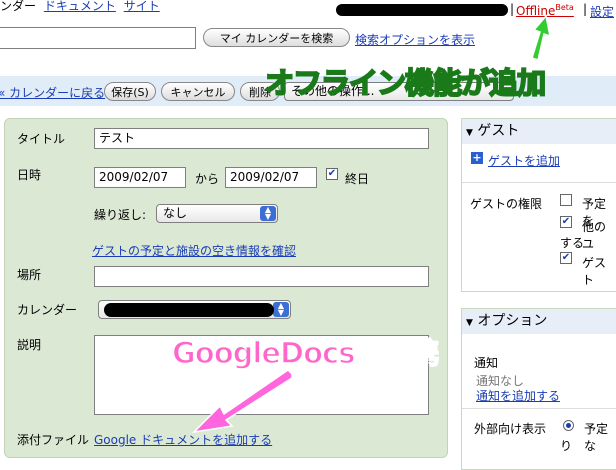  I want to click on add-guest-link: ゲストを追加, so click(524, 160).